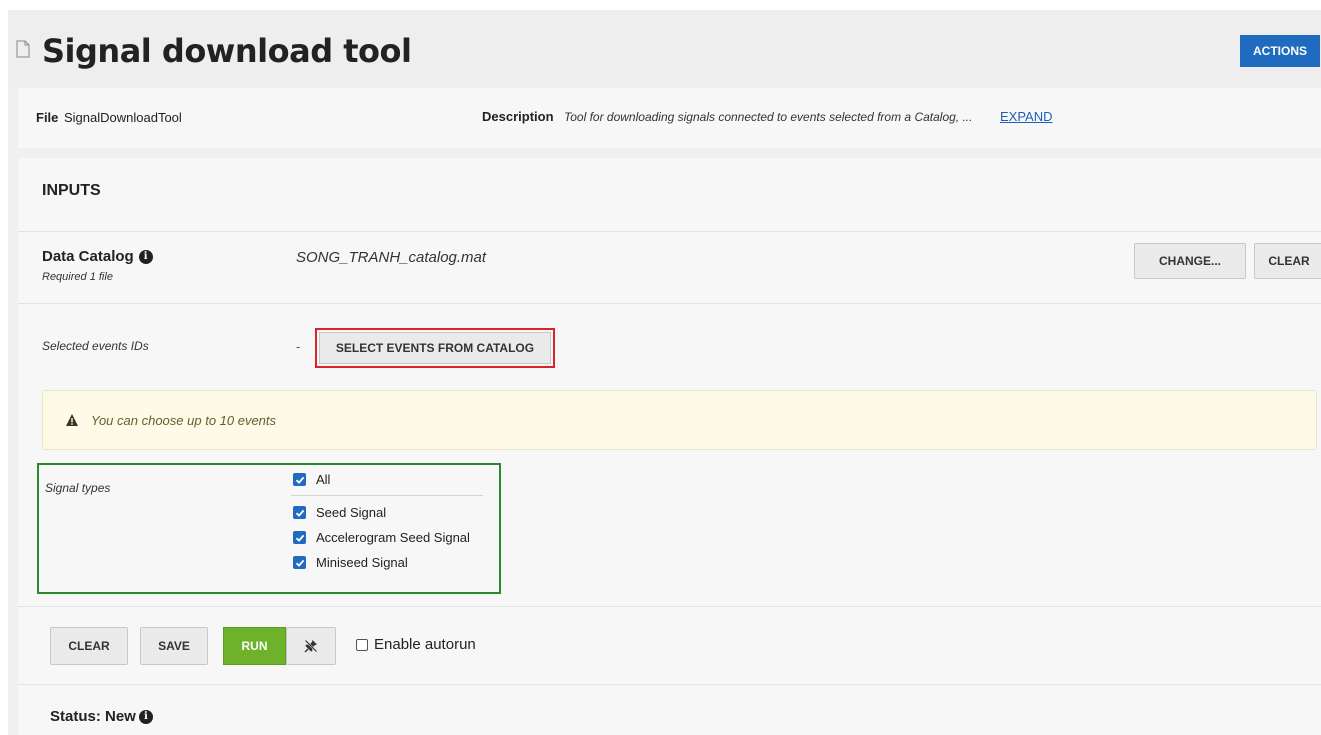 Image resolution: width=1321 pixels, height=735 pixels. Describe the element at coordinates (425, 644) in the screenshot. I see `autorun-label: Enable autorun` at that location.